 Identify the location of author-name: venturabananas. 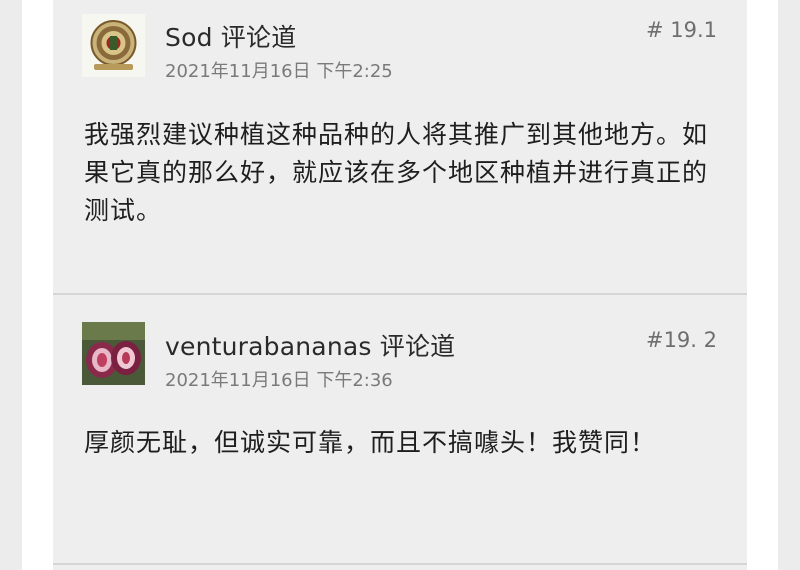
(268, 346).